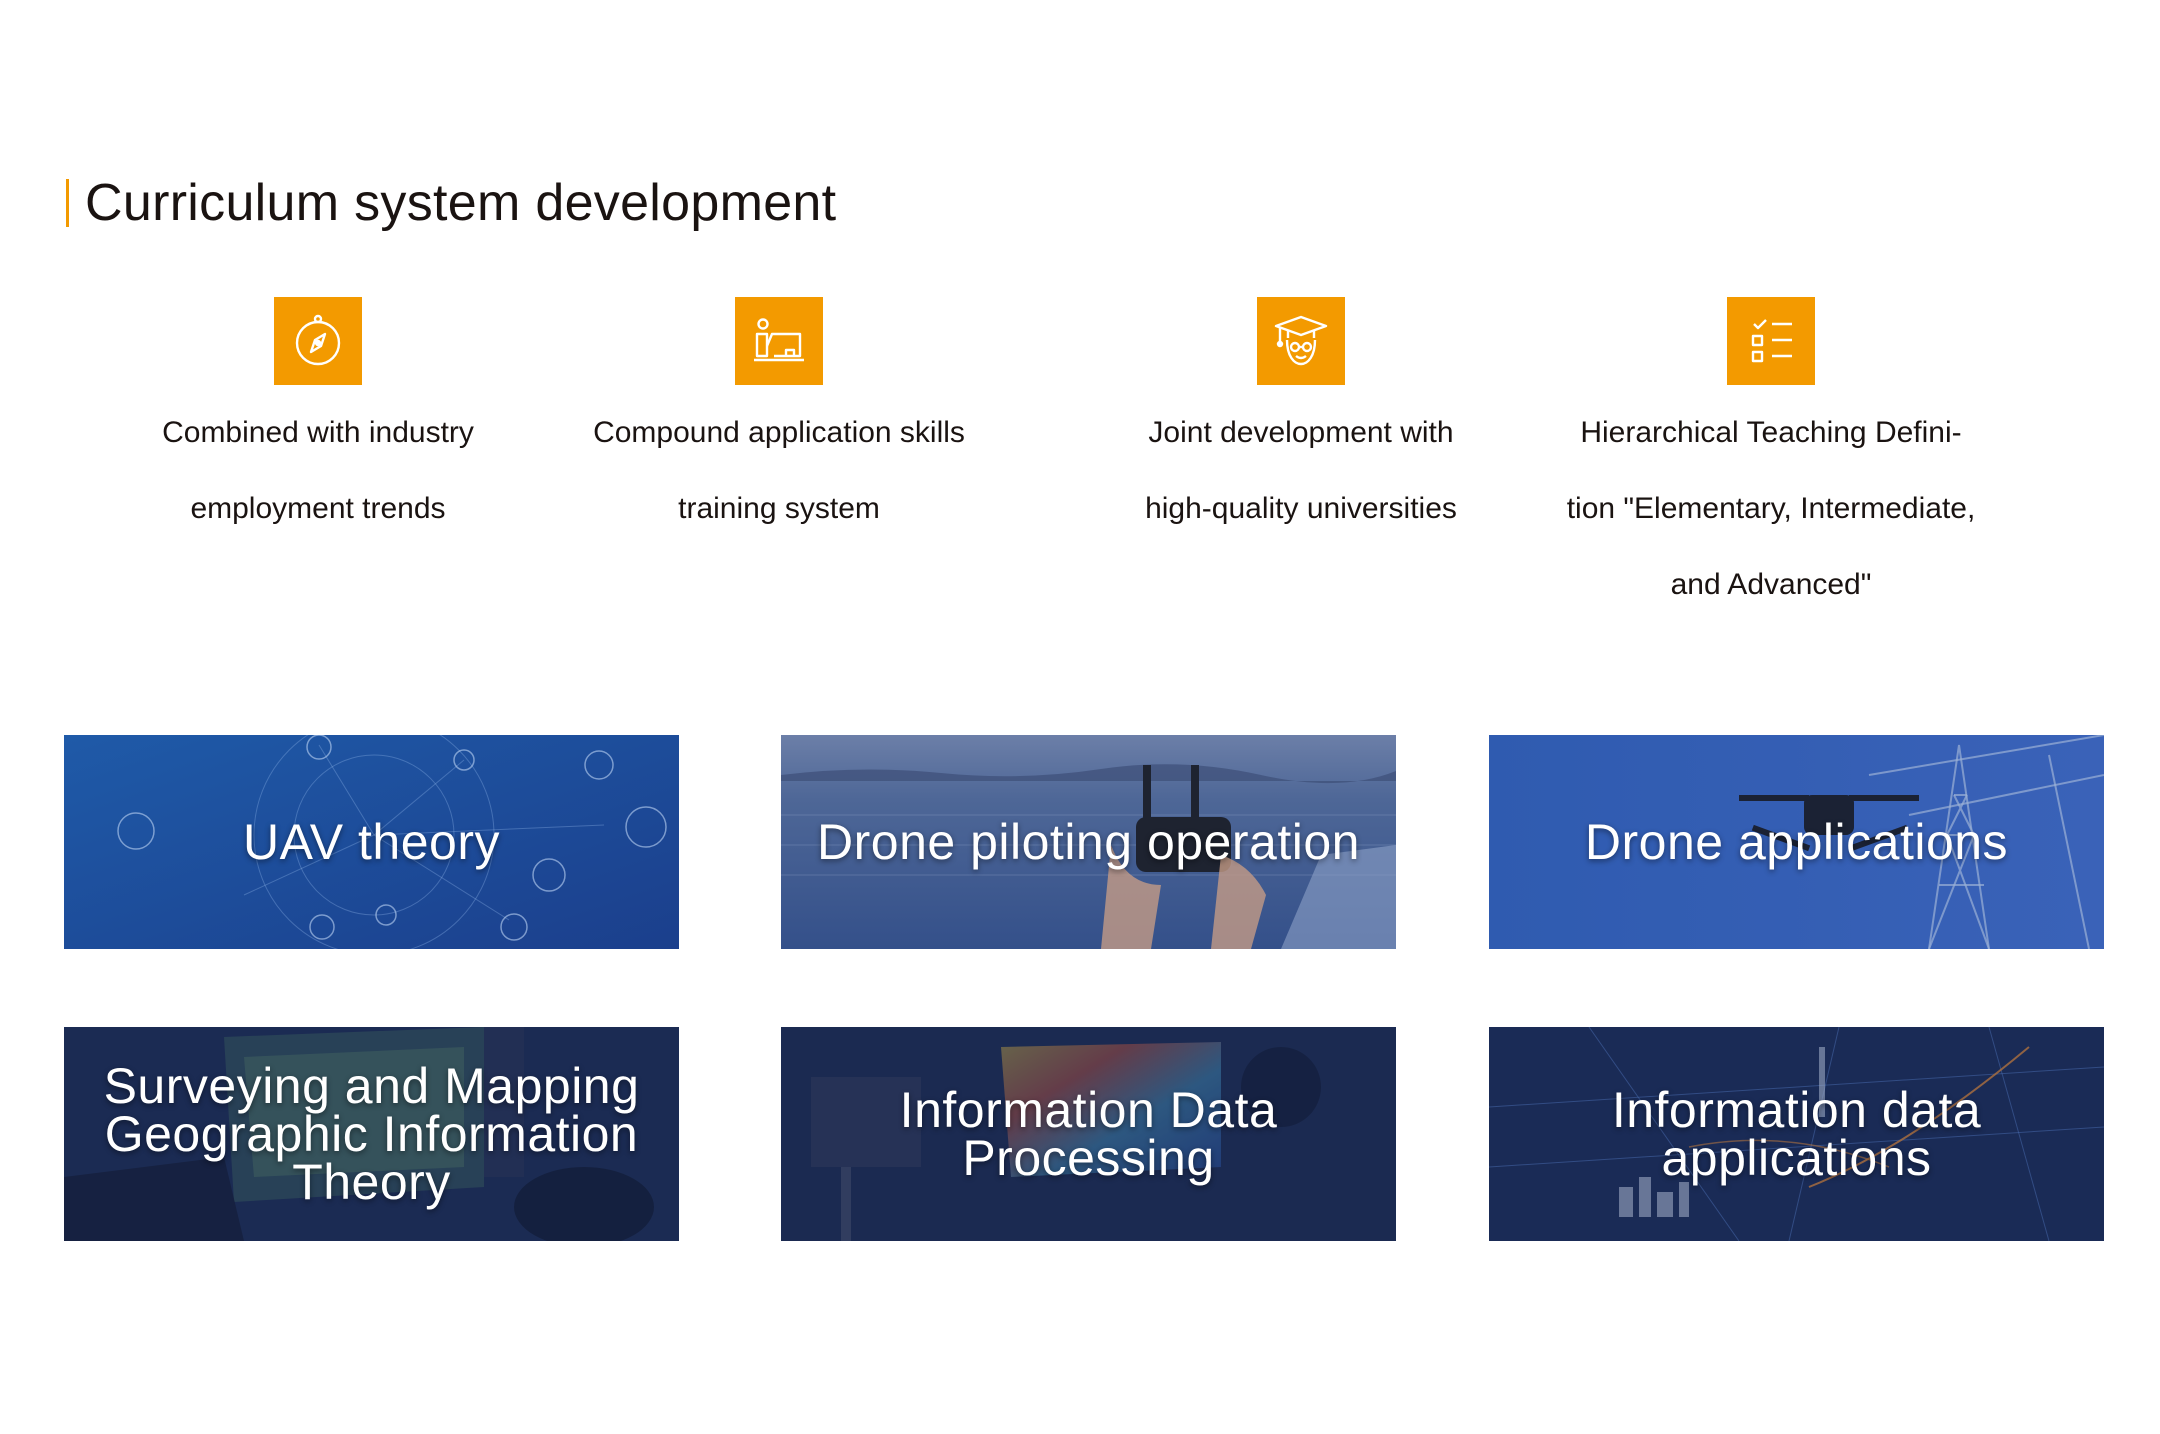 This screenshot has width=2160, height=1434. I want to click on course-card-uav-theory: UAV theory, so click(371, 842).